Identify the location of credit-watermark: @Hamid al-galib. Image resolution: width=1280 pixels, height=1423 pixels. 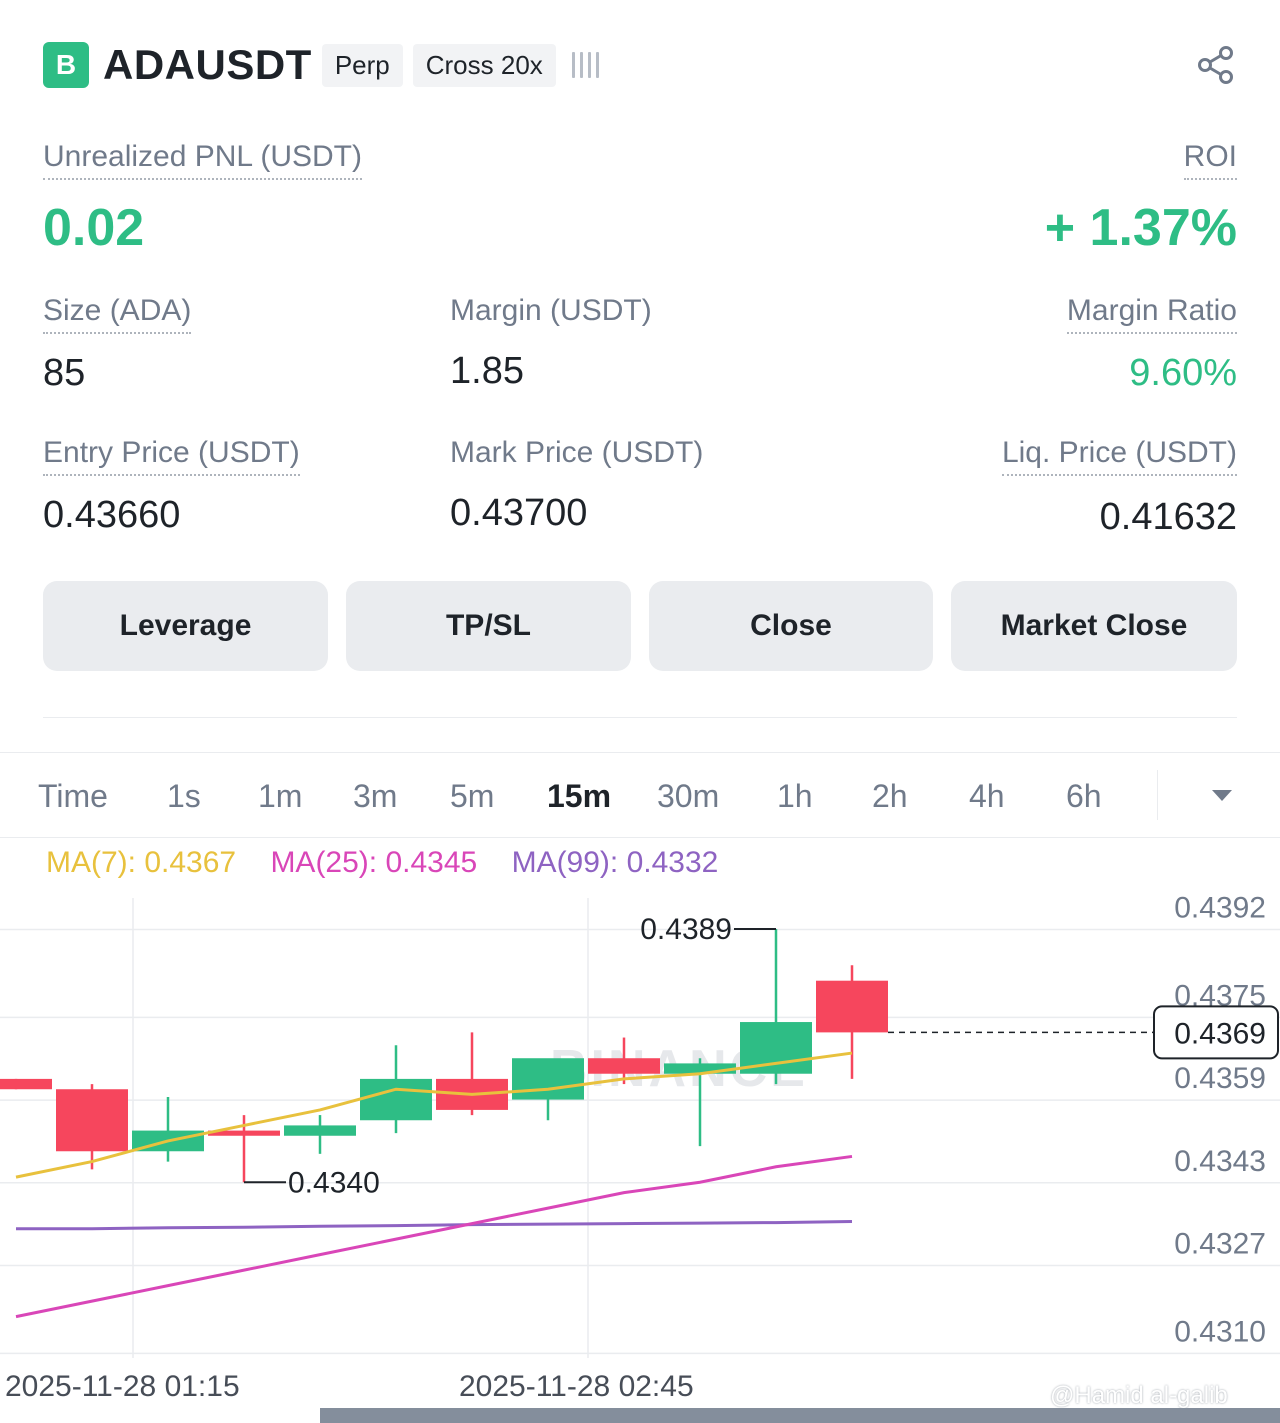
(1139, 1395).